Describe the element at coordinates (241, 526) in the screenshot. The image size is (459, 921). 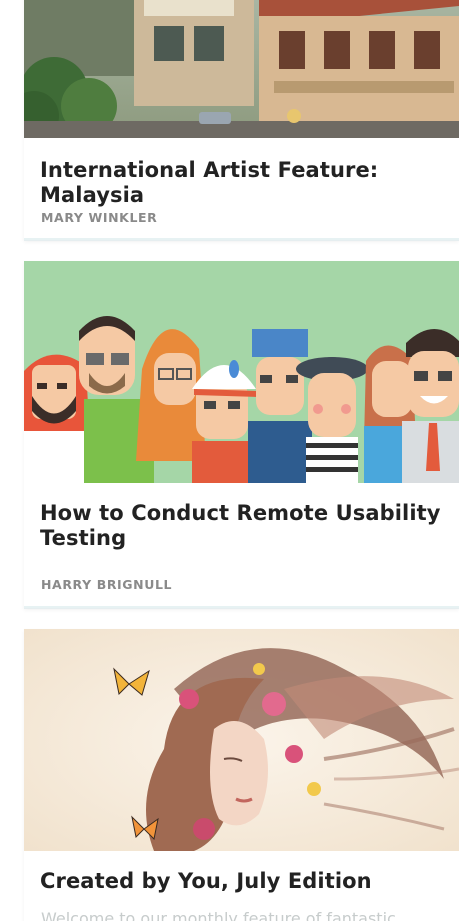
I see `article-title: How to Conduct Remote Usability Testing` at that location.